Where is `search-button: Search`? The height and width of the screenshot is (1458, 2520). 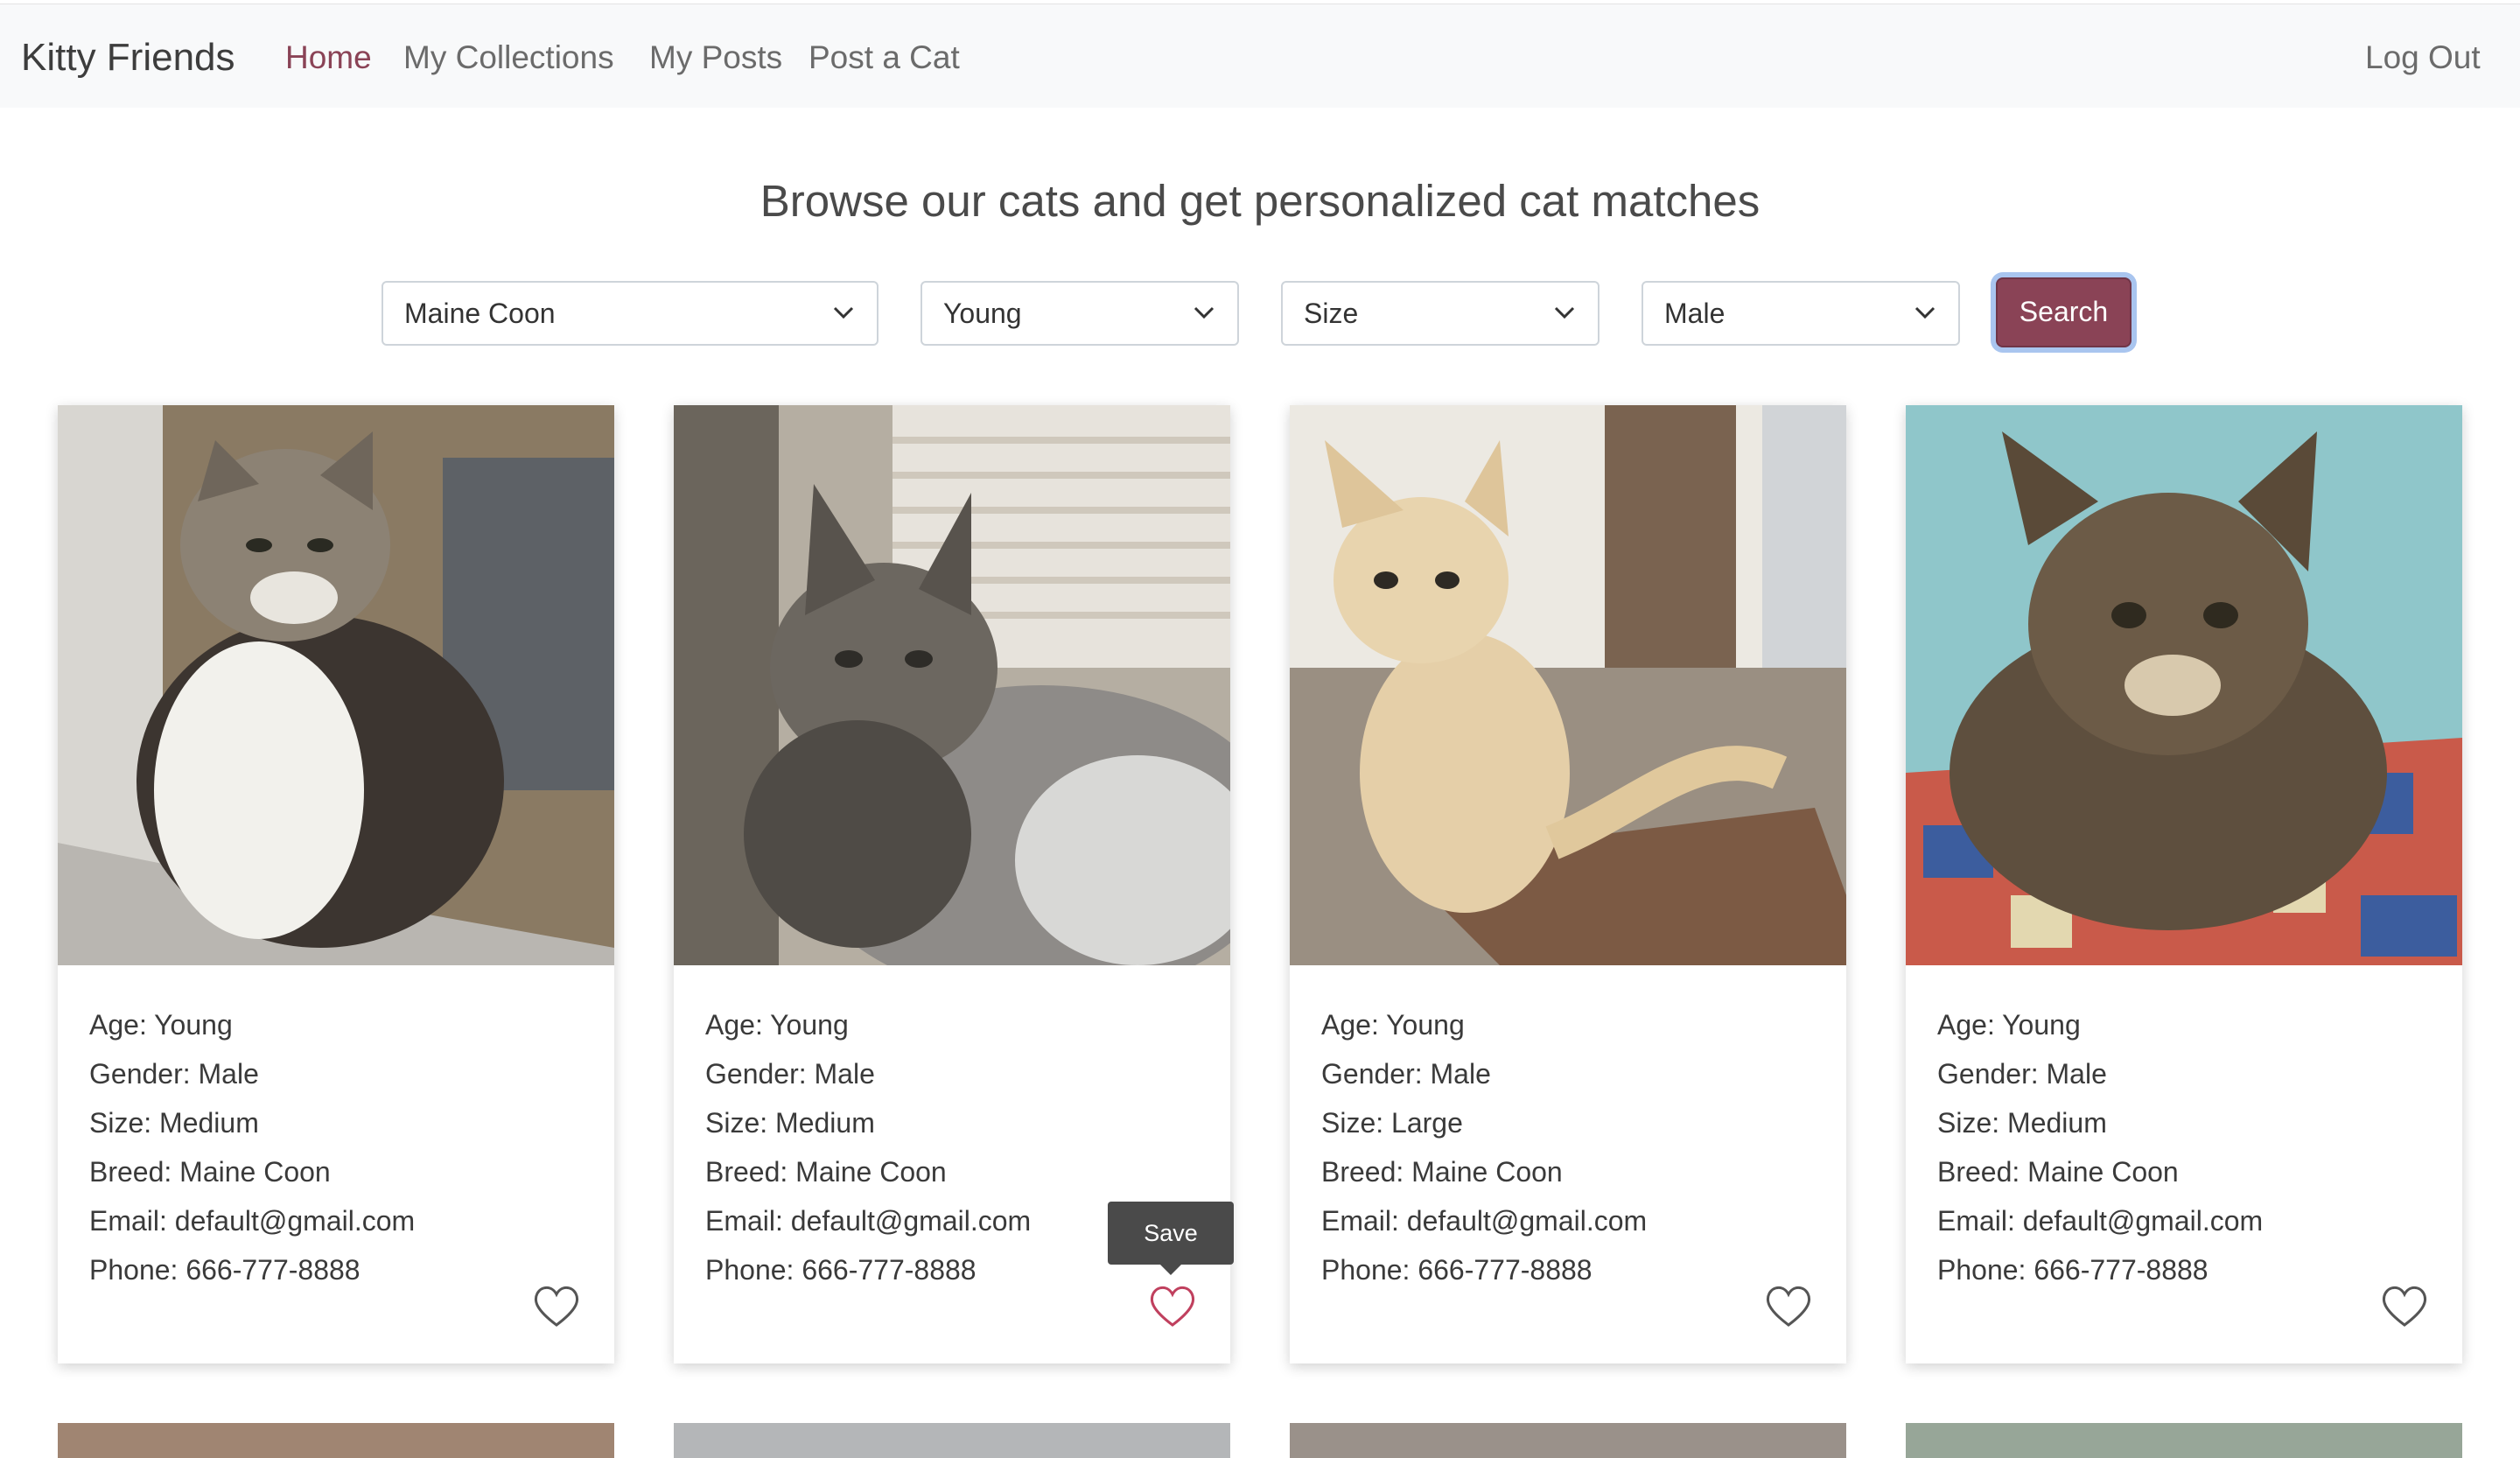 search-button: Search is located at coordinates (2064, 312).